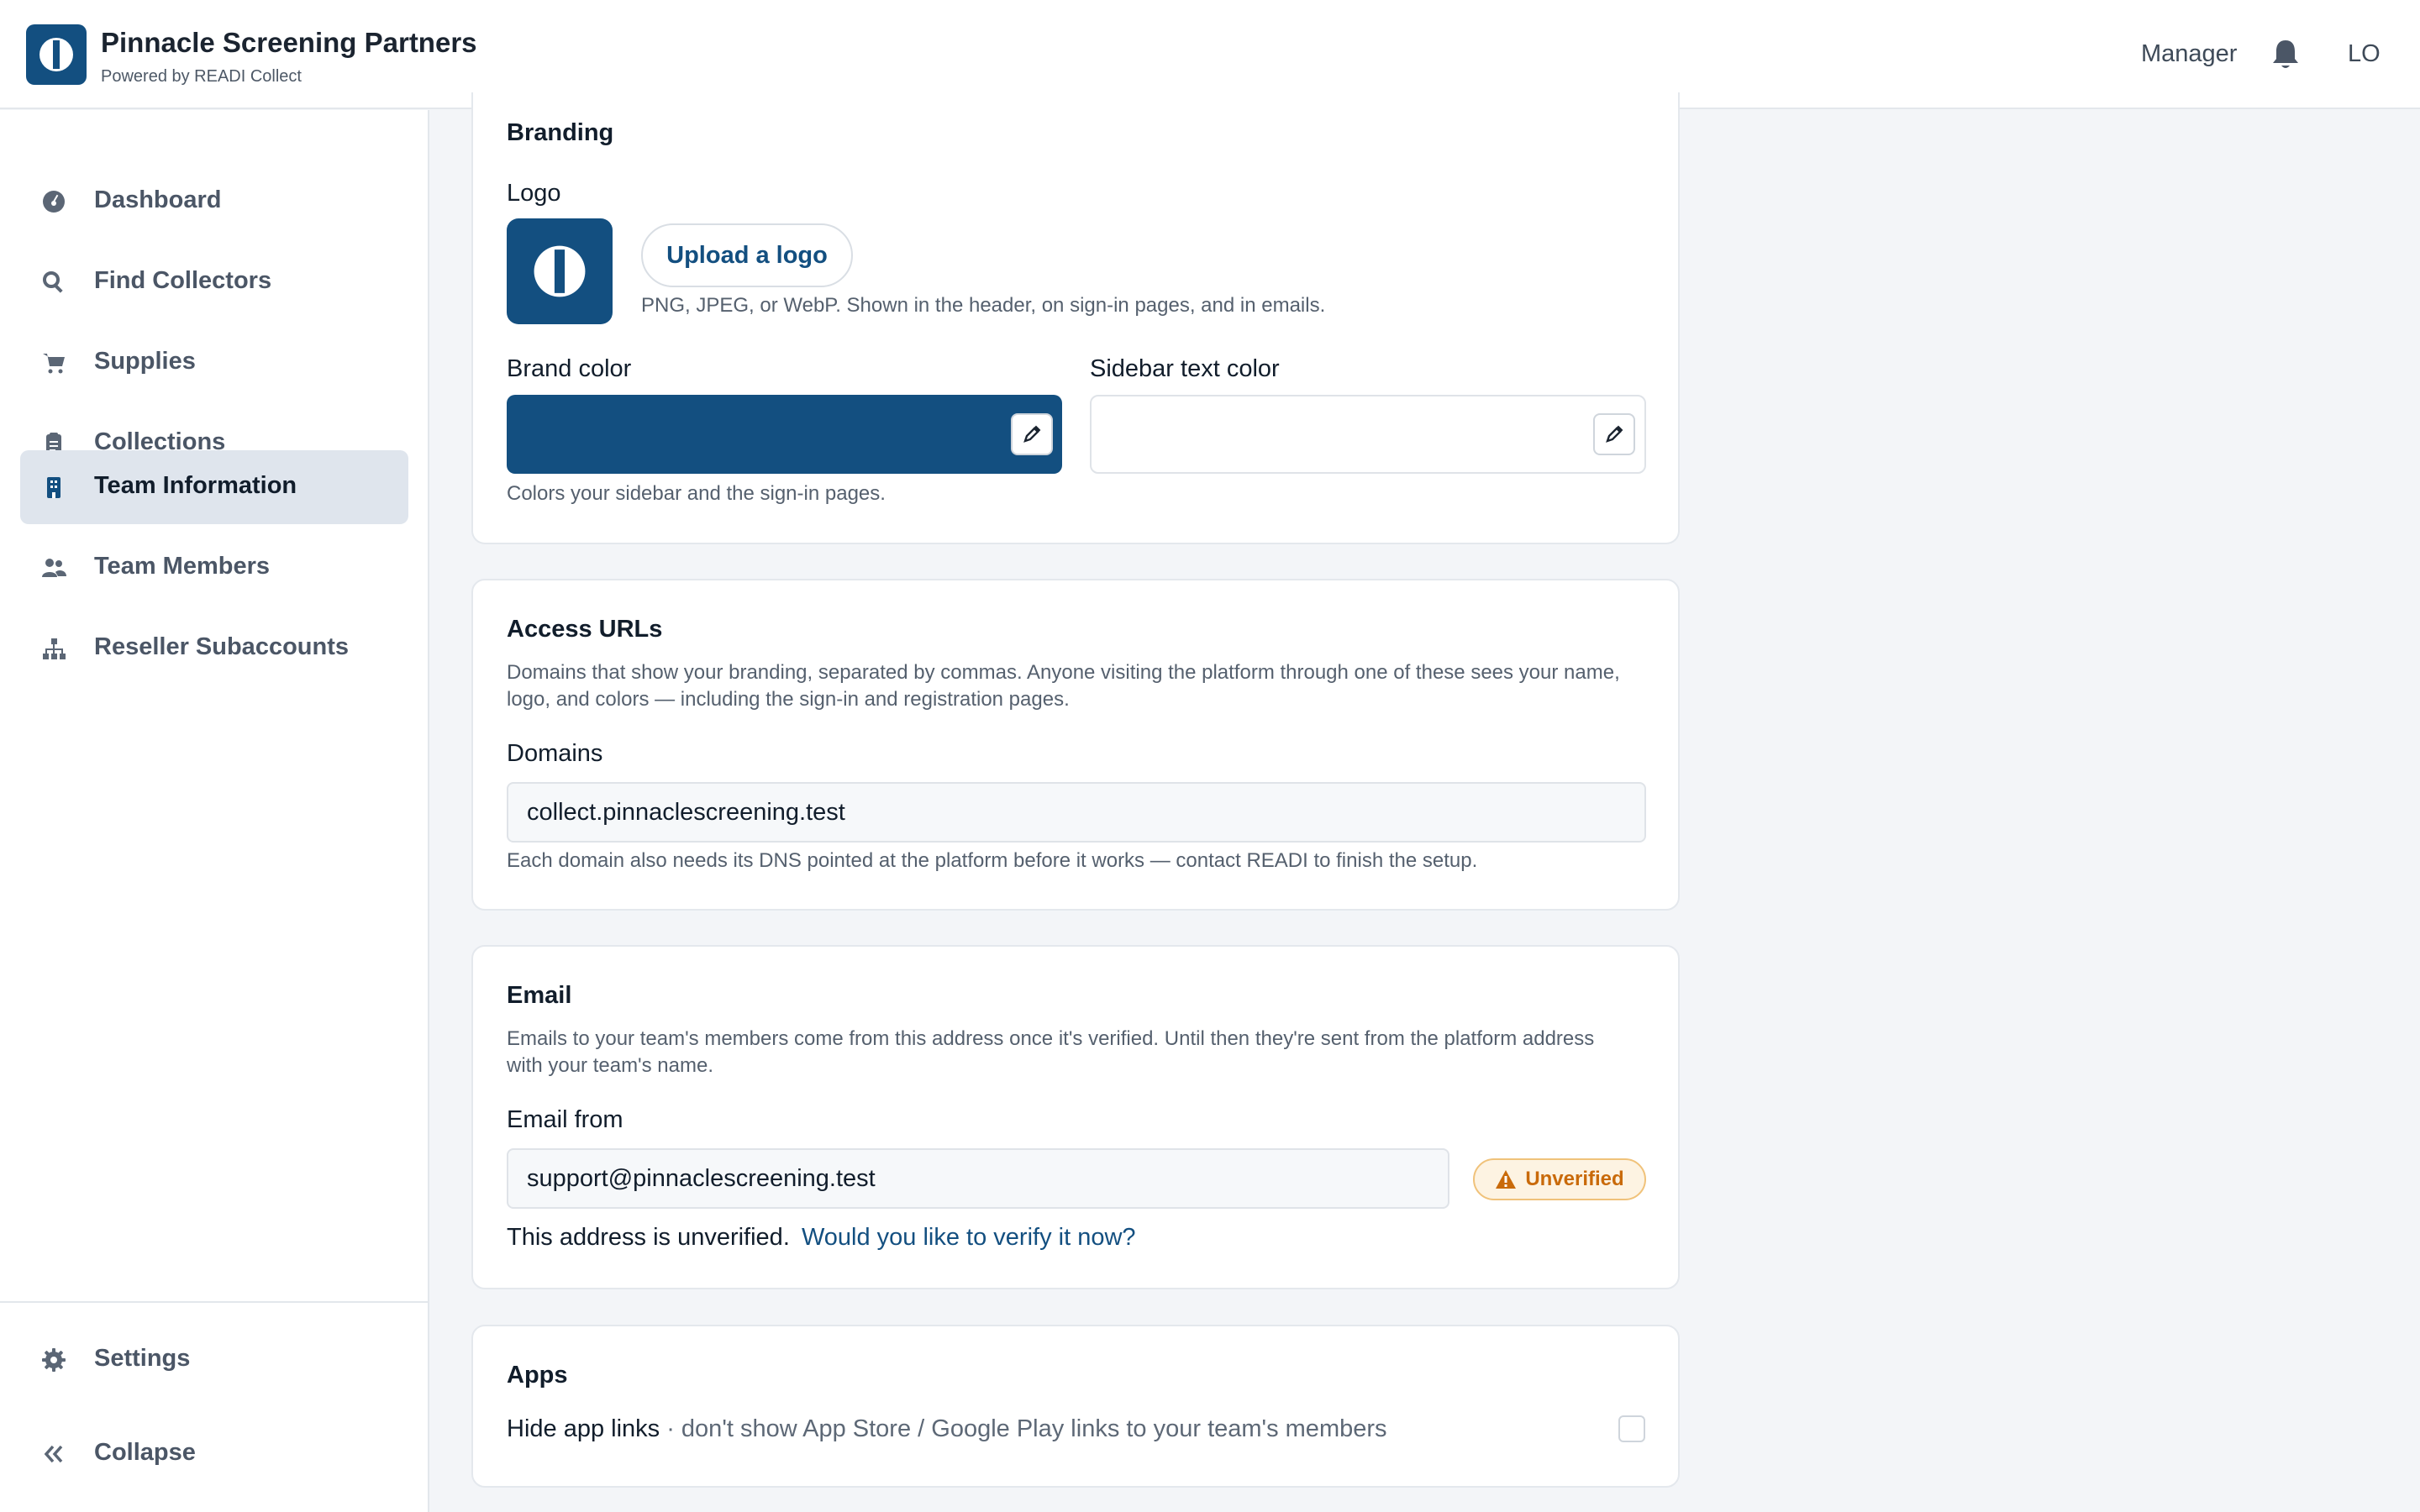  What do you see at coordinates (555, 753) in the screenshot?
I see `domains-label: Domains` at bounding box center [555, 753].